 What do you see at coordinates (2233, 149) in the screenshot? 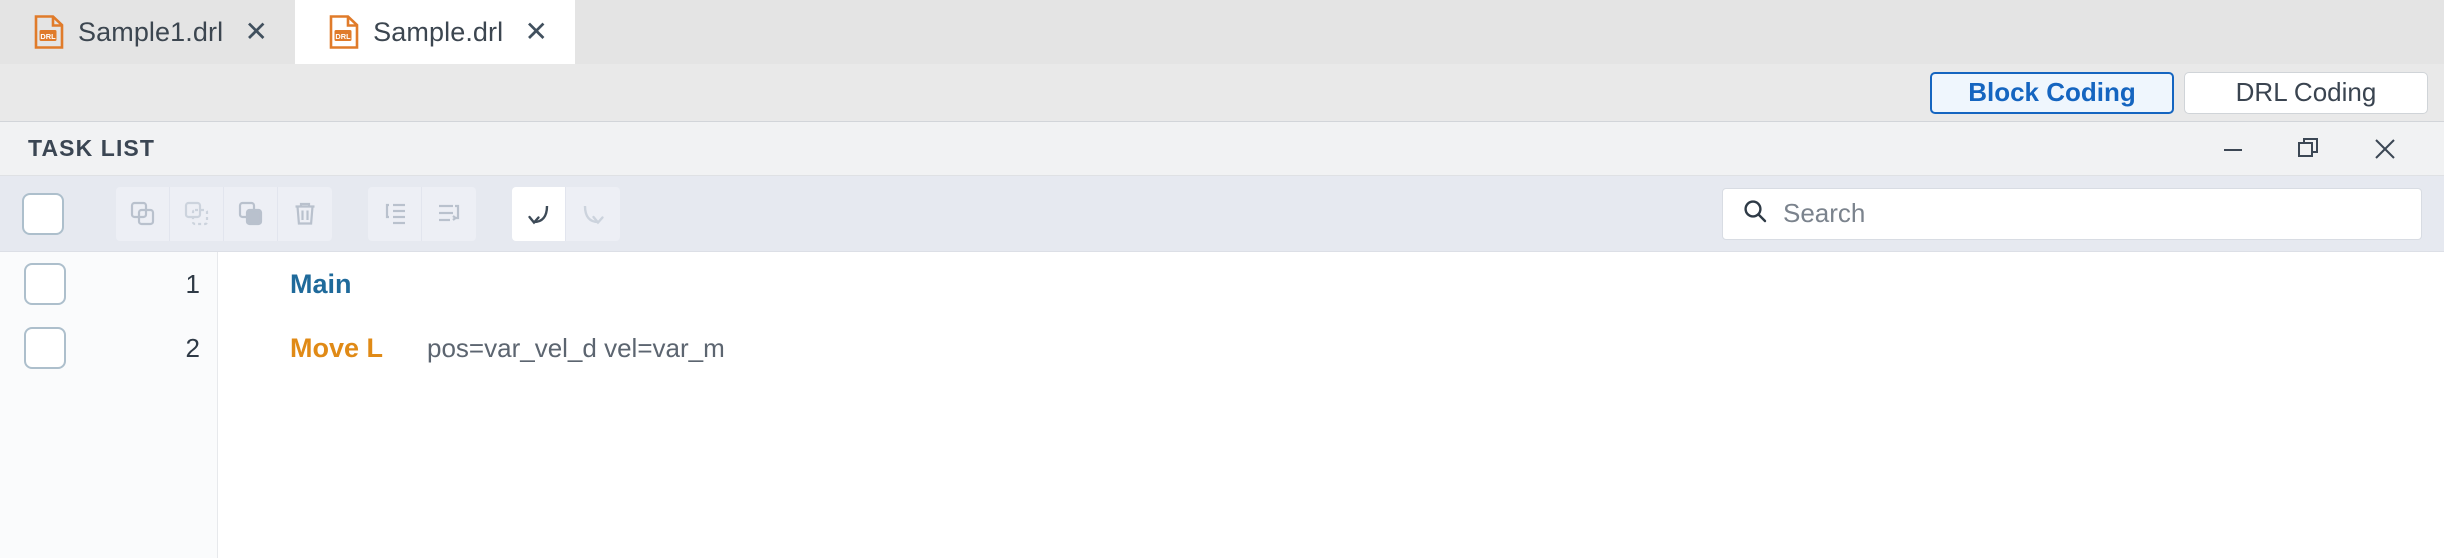
I see `minimize-icon` at bounding box center [2233, 149].